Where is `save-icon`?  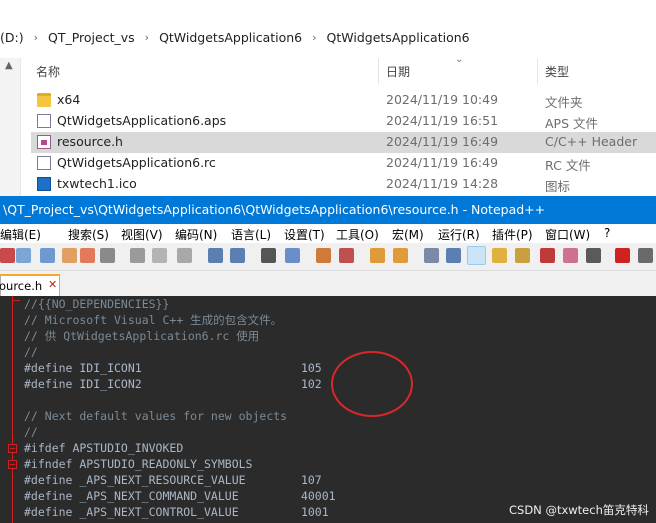
save-icon is located at coordinates (23, 255).